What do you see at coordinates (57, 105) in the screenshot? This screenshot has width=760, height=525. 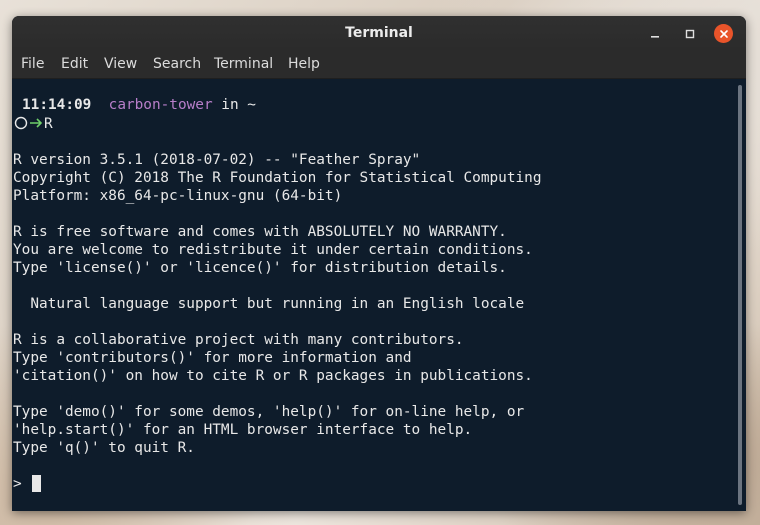 I see `prompt-time: 11:14:09` at bounding box center [57, 105].